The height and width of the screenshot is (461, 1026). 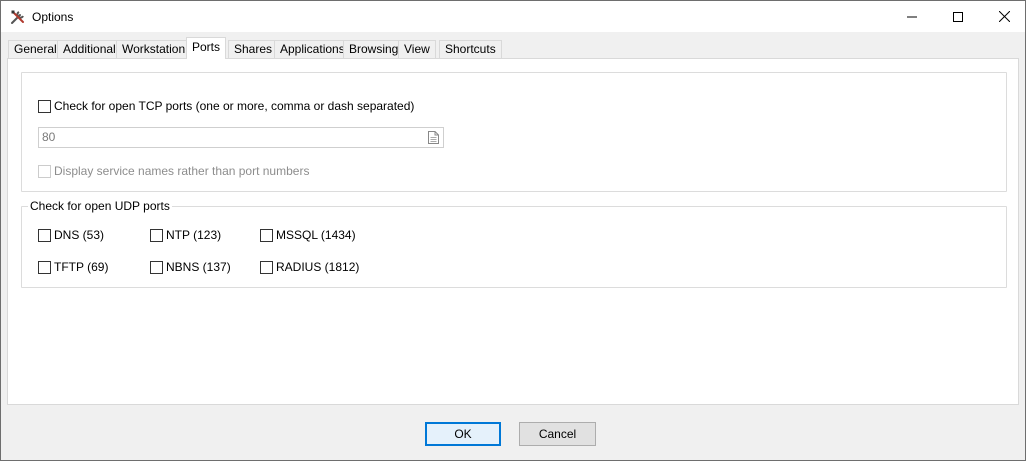 I want to click on udp-dns-checkbox: DNS (53), so click(x=71, y=235).